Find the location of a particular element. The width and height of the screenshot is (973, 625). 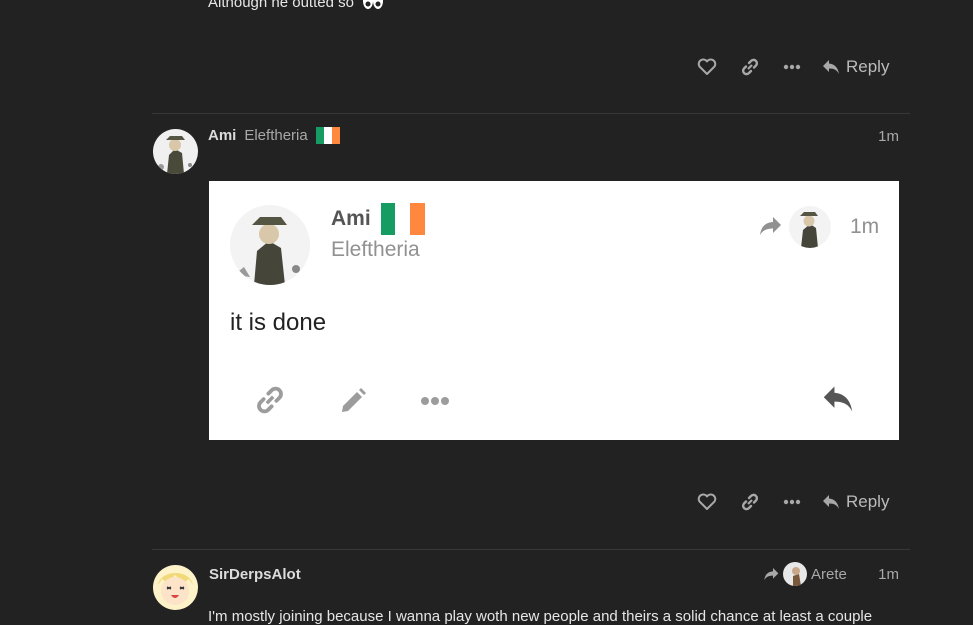

username: SirDerpsAlot is located at coordinates (255, 574).